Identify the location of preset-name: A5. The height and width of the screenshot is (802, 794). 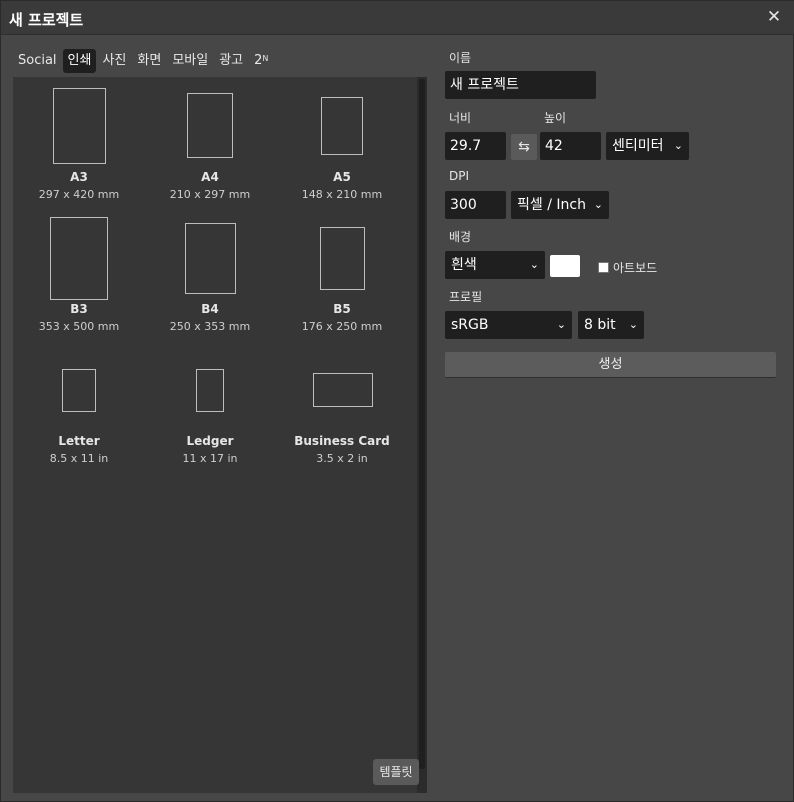
(342, 177).